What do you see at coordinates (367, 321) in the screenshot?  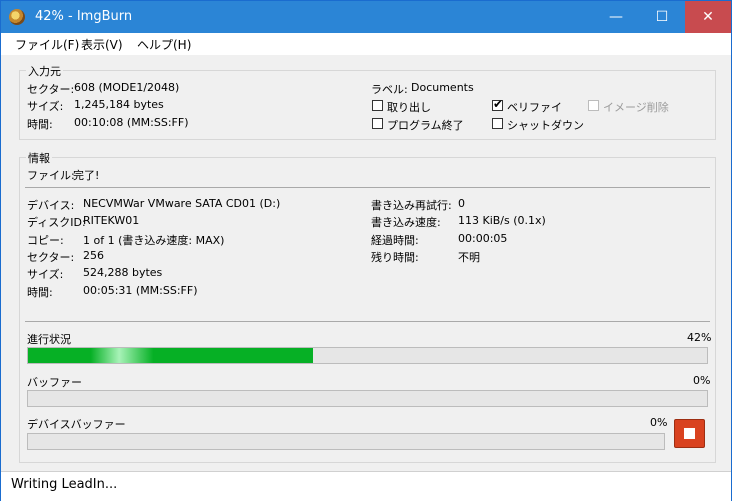 I see `progress-divider` at bounding box center [367, 321].